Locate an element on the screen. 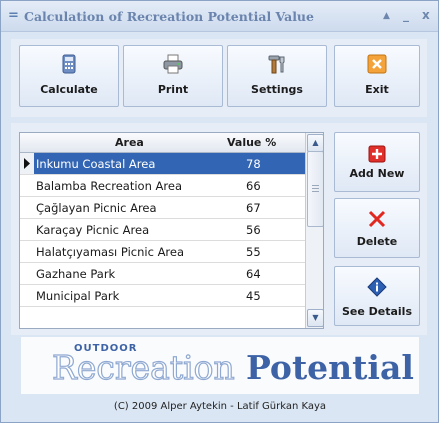  table-row: Halatçıyaması Picnic Area 55 is located at coordinates (162, 252).